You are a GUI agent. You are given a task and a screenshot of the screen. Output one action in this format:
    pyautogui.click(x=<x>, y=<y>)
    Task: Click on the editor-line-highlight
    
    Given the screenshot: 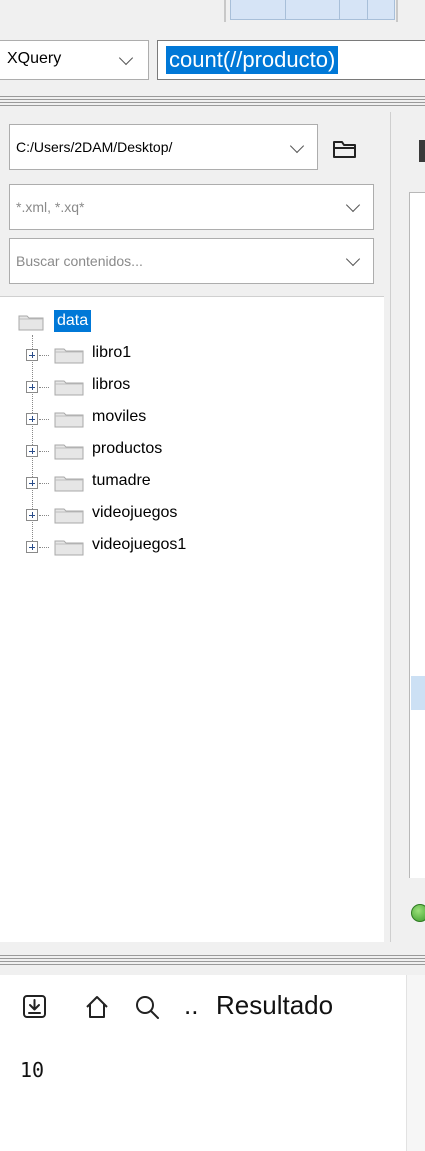 What is the action you would take?
    pyautogui.click(x=418, y=693)
    